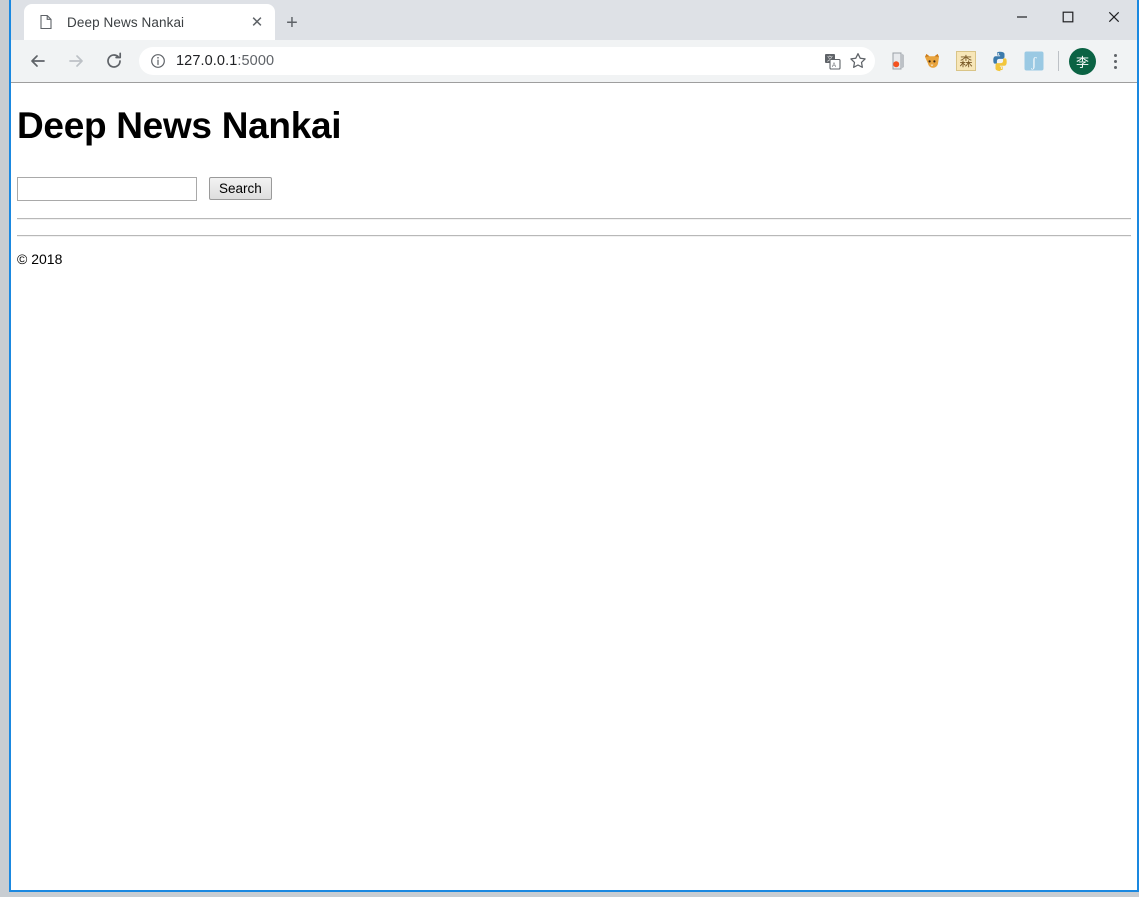 Image resolution: width=1139 pixels, height=897 pixels. I want to click on search-form: Search, so click(577, 188).